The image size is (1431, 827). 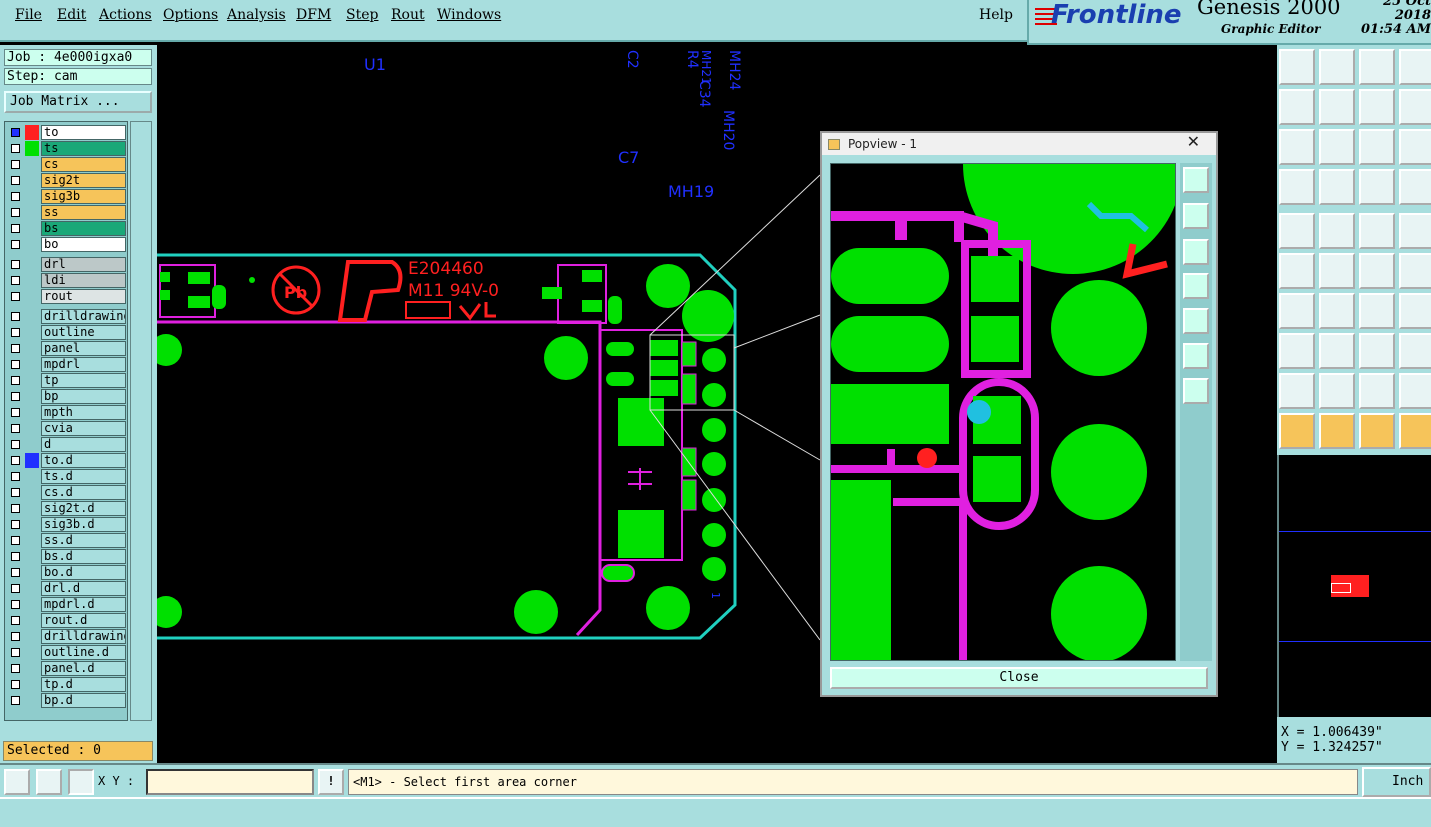 What do you see at coordinates (83, 668) in the screenshot?
I see `layer-name: panel.d` at bounding box center [83, 668].